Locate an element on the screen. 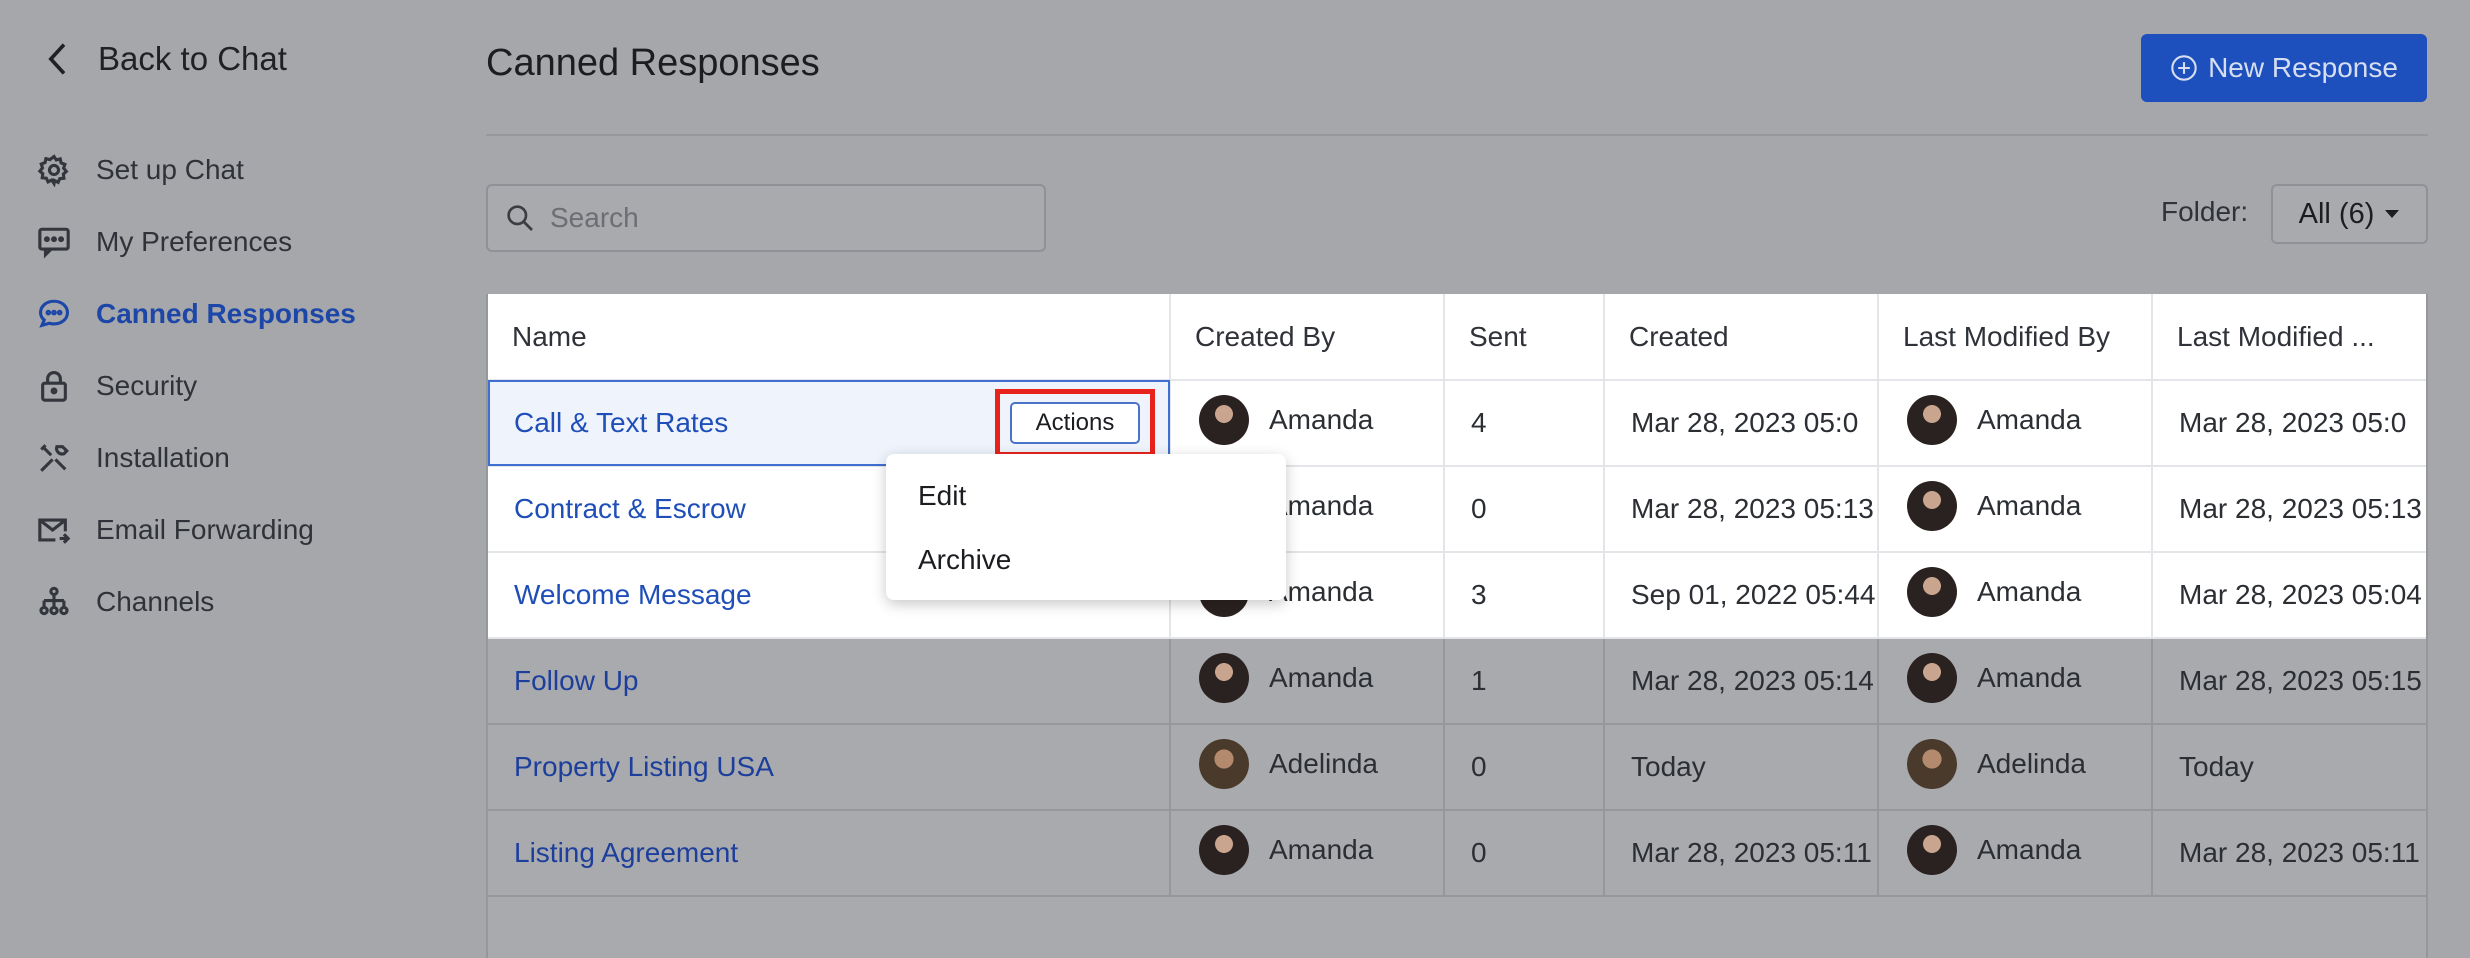 Image resolution: width=2470 pixels, height=958 pixels. response-name-link: Property Listing USA is located at coordinates (644, 766).